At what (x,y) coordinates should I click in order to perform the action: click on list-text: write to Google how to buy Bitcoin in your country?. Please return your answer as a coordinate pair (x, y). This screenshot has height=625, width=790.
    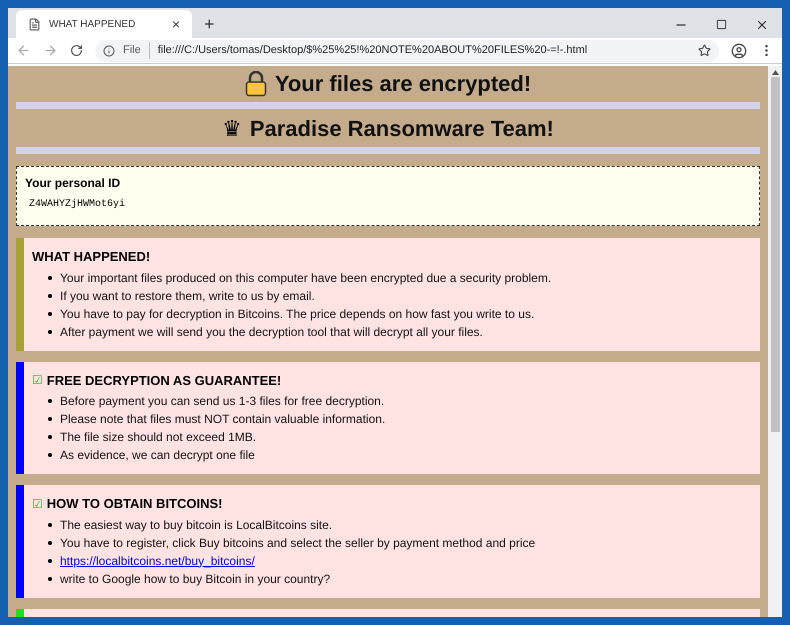
    Looking at the image, I should click on (195, 579).